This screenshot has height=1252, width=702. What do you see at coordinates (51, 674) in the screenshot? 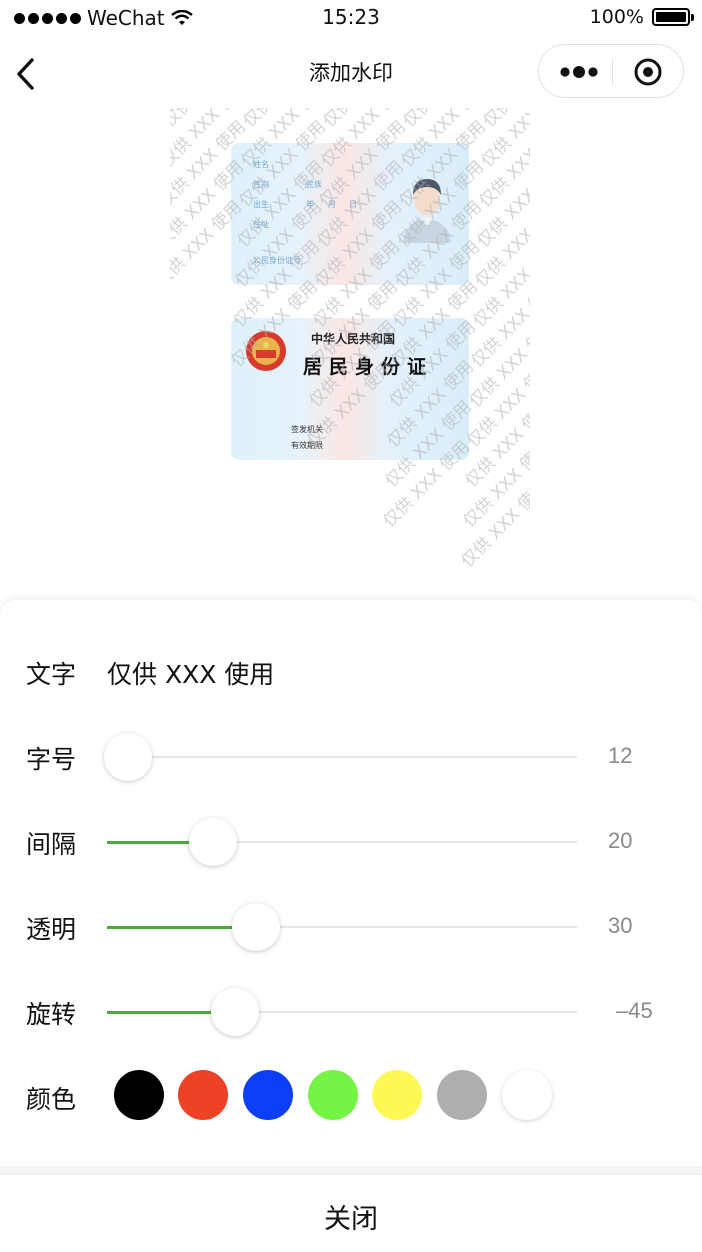
I see `text-label: 文字` at bounding box center [51, 674].